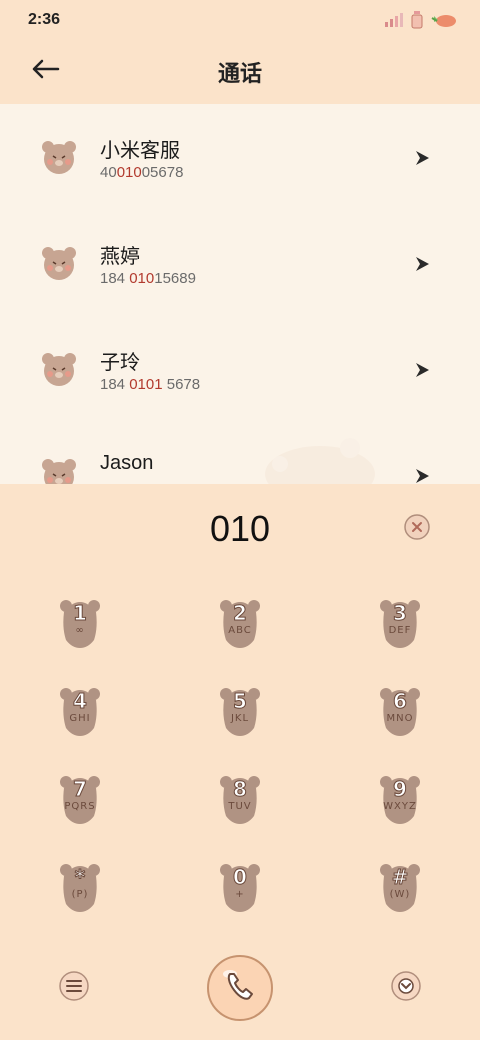 This screenshot has height=1040, width=480. Describe the element at coordinates (240, 263) in the screenshot. I see `contact-item: 燕婷 184 01015689` at that location.